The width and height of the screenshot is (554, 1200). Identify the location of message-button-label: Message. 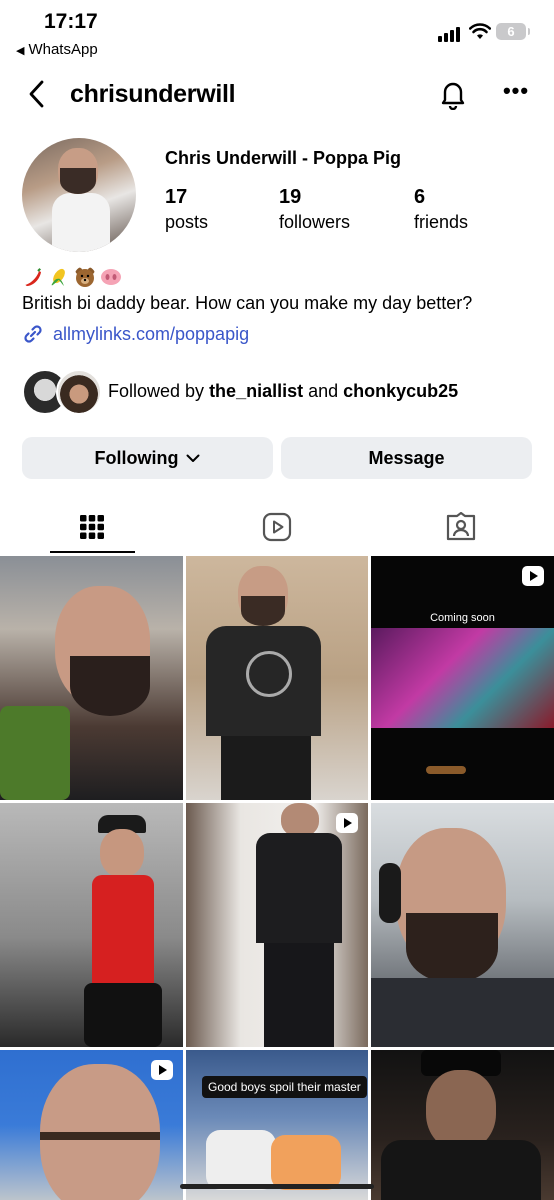
(406, 457).